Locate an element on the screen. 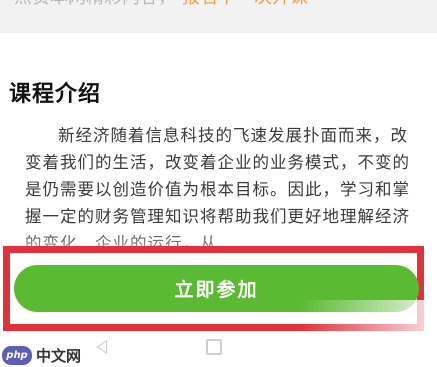 The height and width of the screenshot is (367, 437). site-watermark: php 中文网 is located at coordinates (41, 355).